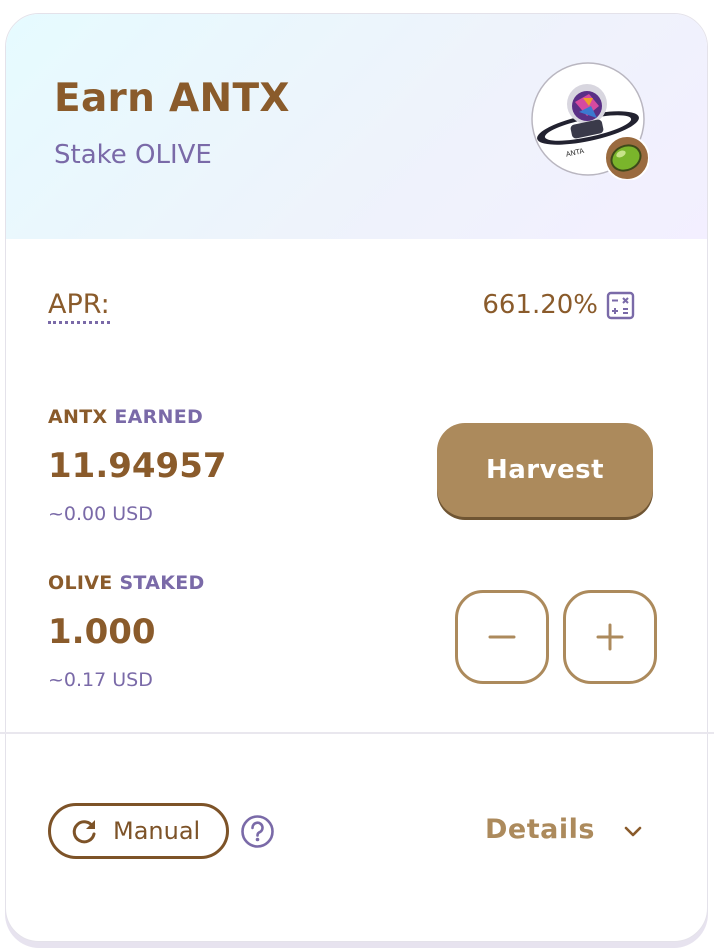 This screenshot has height=950, width=714. I want to click on stake-button, so click(610, 637).